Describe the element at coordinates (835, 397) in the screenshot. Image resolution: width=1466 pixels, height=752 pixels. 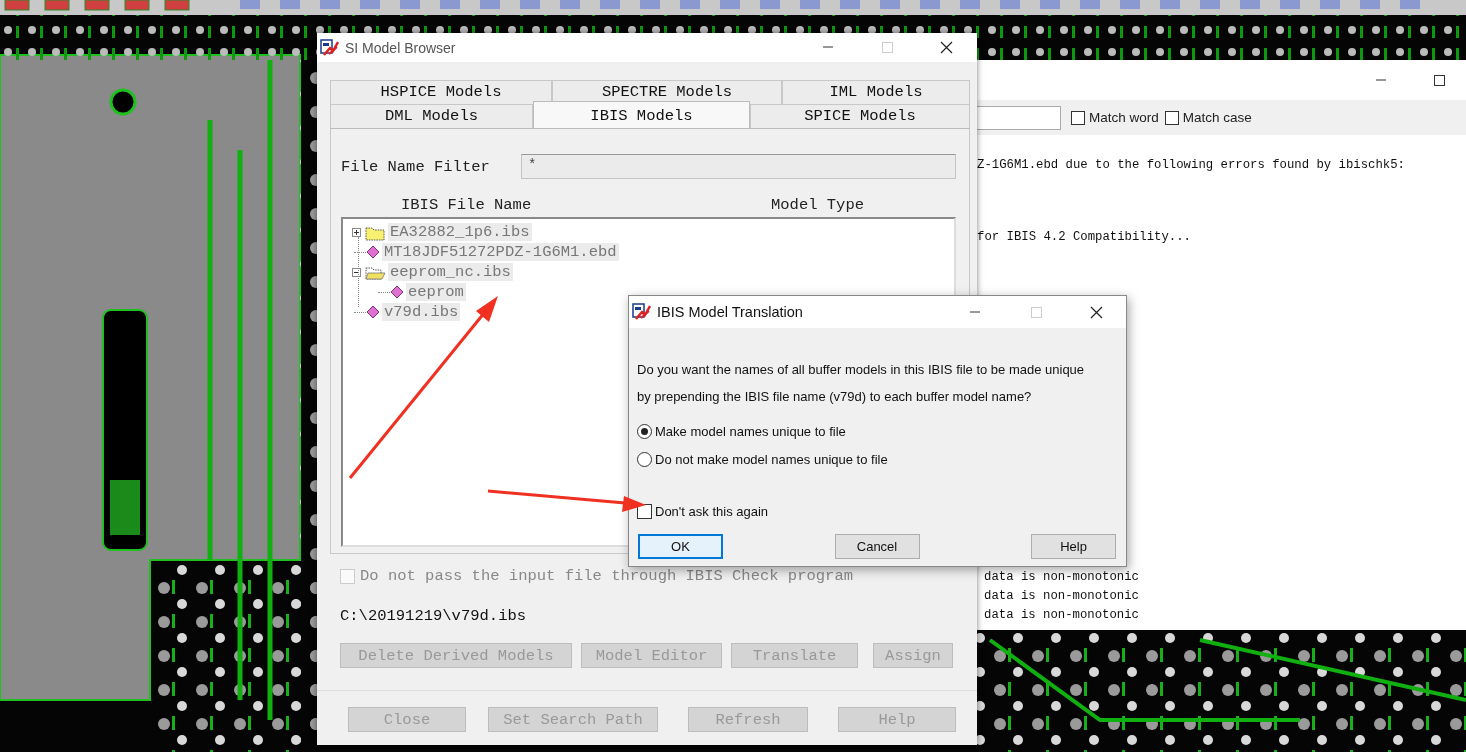
I see `message-text: by prepending the IBIS file name (v79d) to each buffer model name?` at that location.